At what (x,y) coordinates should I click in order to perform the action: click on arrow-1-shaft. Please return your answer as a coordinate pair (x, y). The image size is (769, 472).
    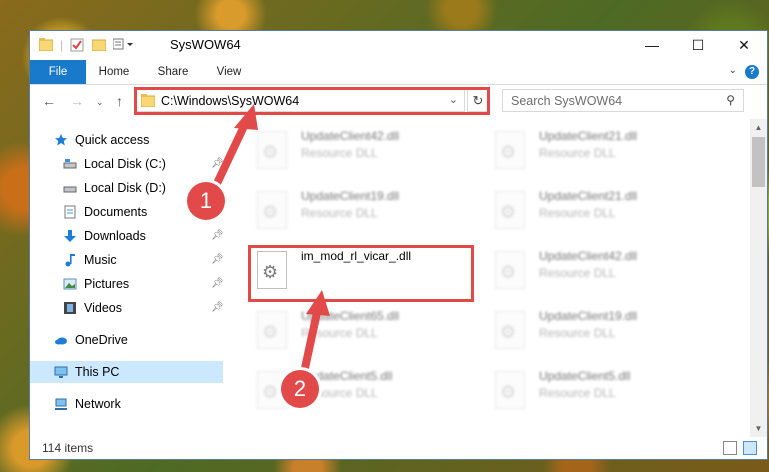
    Looking at the image, I should click on (229, 158).